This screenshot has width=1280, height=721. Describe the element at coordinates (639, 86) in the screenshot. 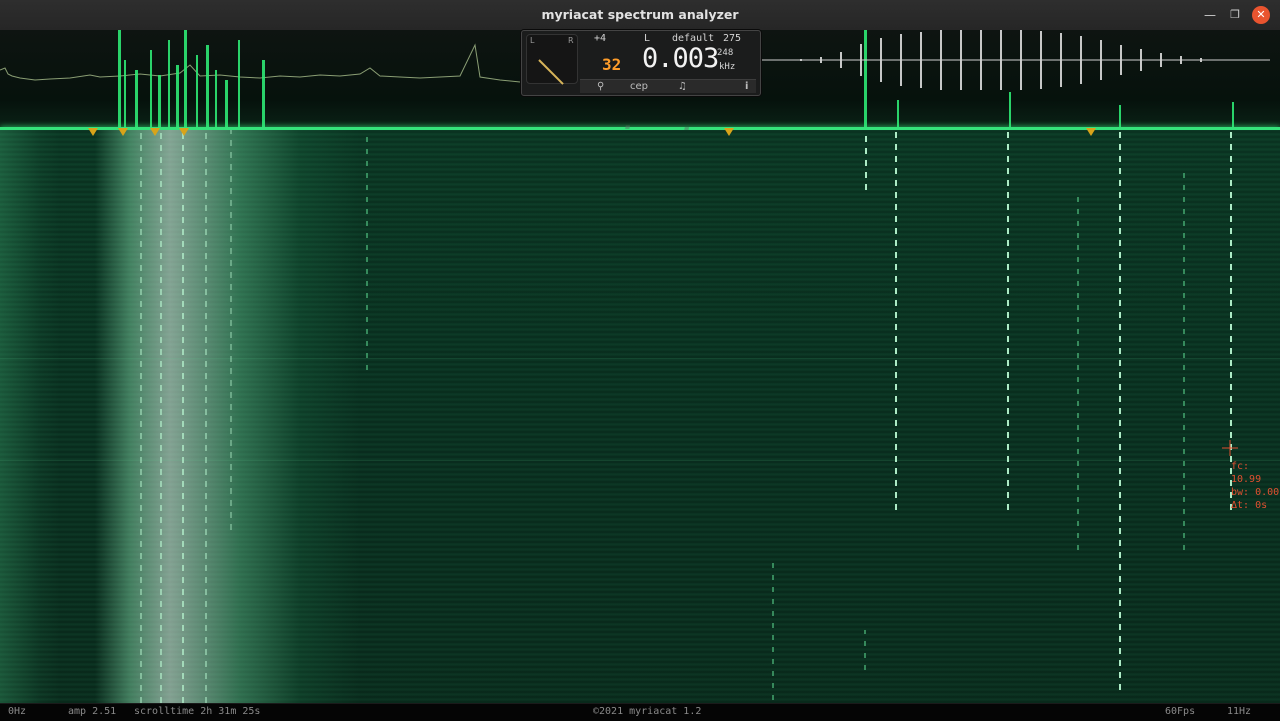

I see `cep-button: cep` at that location.